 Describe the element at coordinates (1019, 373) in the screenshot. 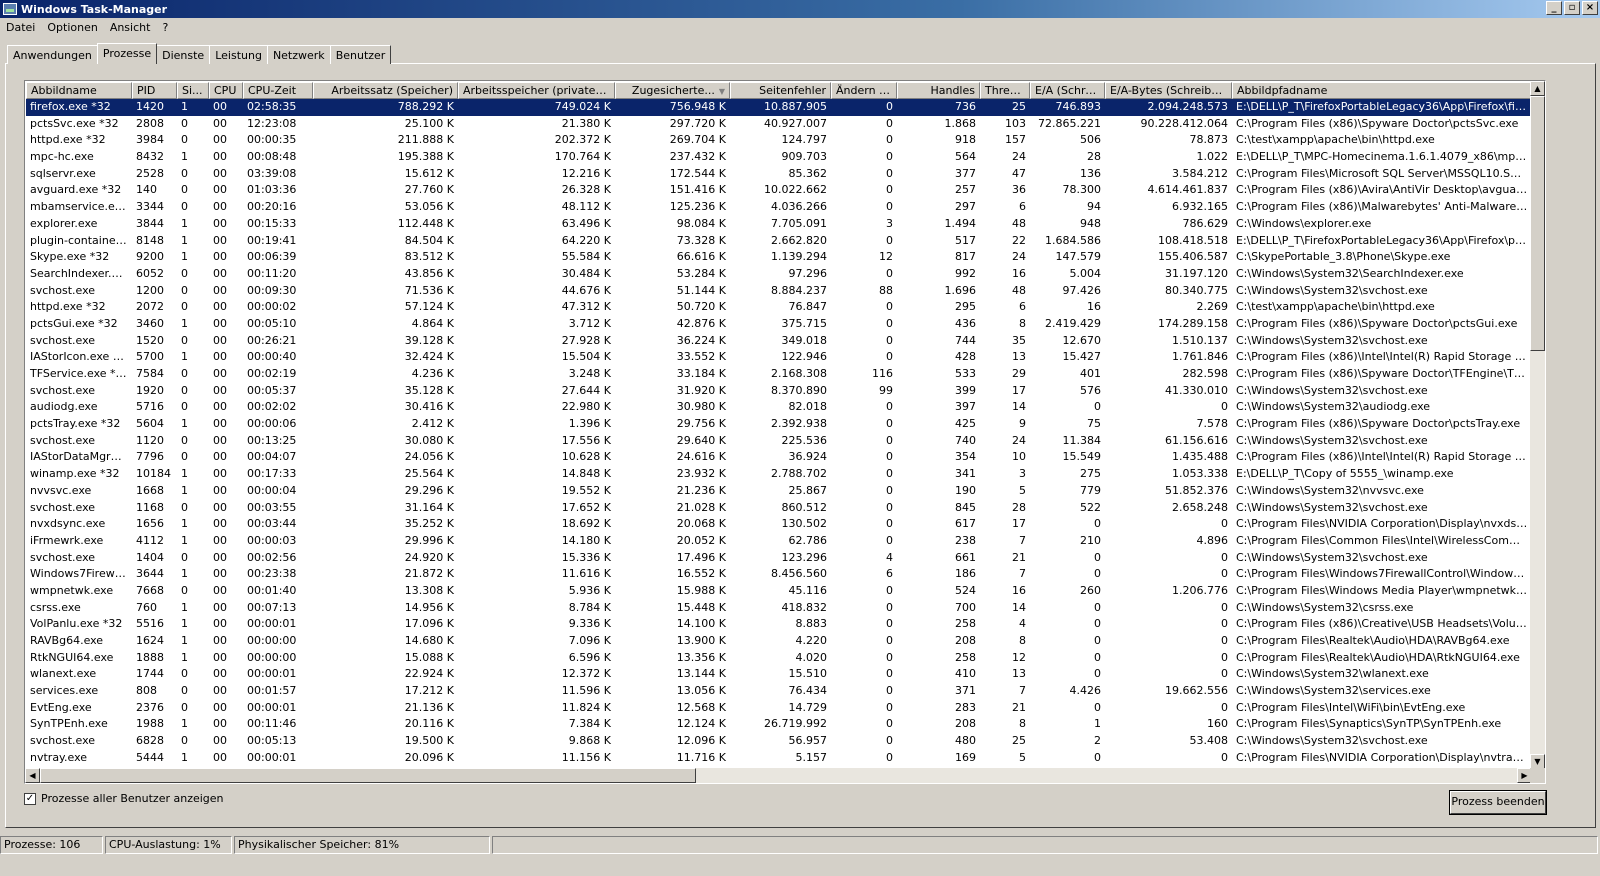

I see `table-cell: 29` at that location.